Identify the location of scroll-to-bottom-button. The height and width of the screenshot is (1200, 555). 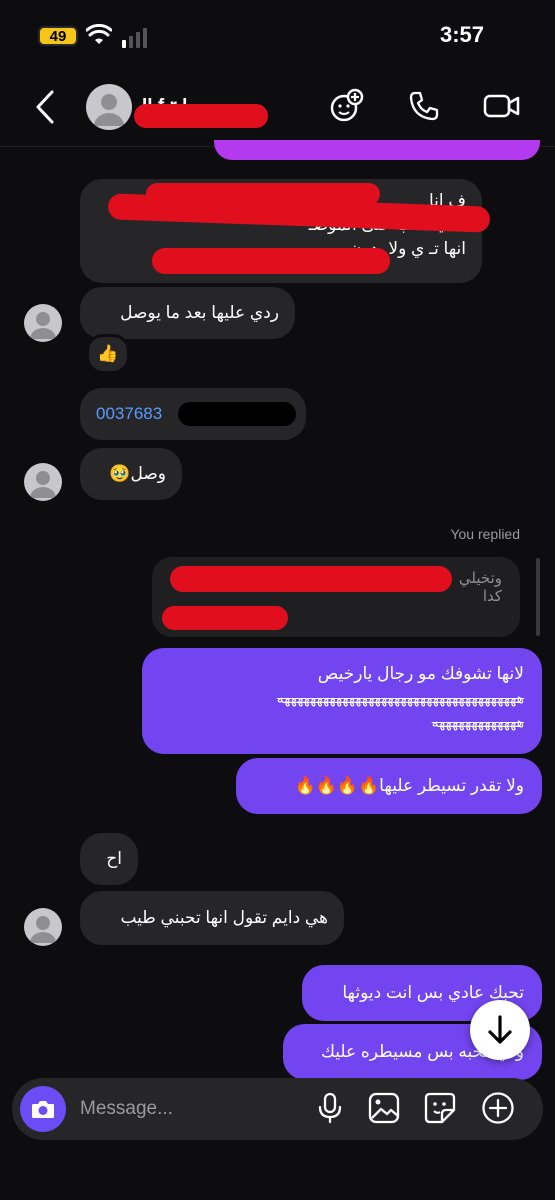
(500, 1030).